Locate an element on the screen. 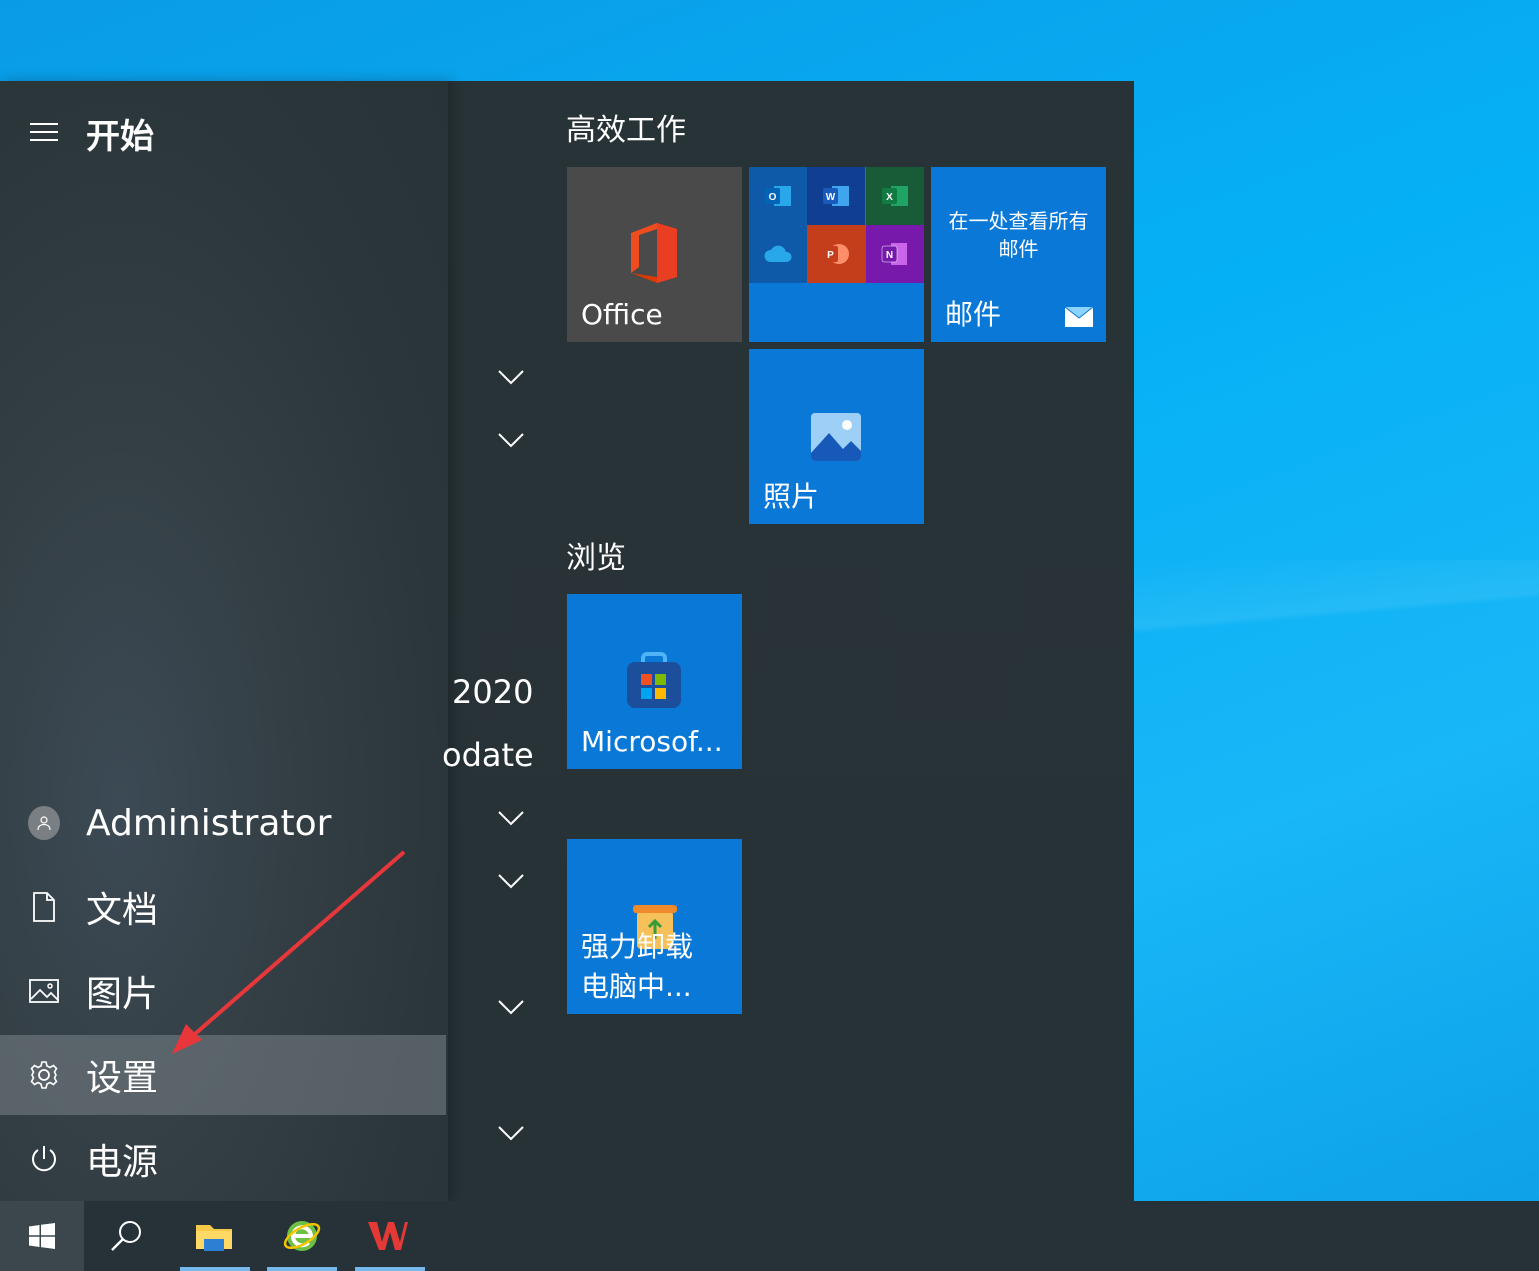 This screenshot has width=1539, height=1271. wps-office-icon is located at coordinates (388, 1236).